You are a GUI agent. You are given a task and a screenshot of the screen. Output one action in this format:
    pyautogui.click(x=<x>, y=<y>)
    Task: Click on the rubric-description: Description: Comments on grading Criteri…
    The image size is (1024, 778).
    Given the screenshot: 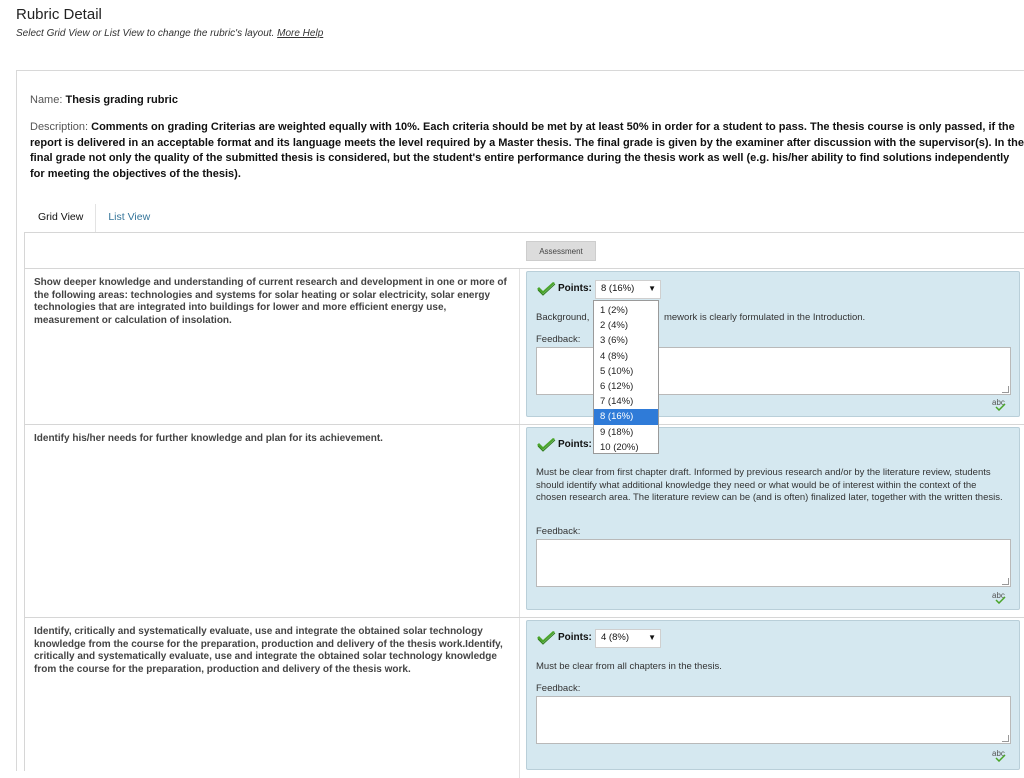 What is the action you would take?
    pyautogui.click(x=527, y=151)
    